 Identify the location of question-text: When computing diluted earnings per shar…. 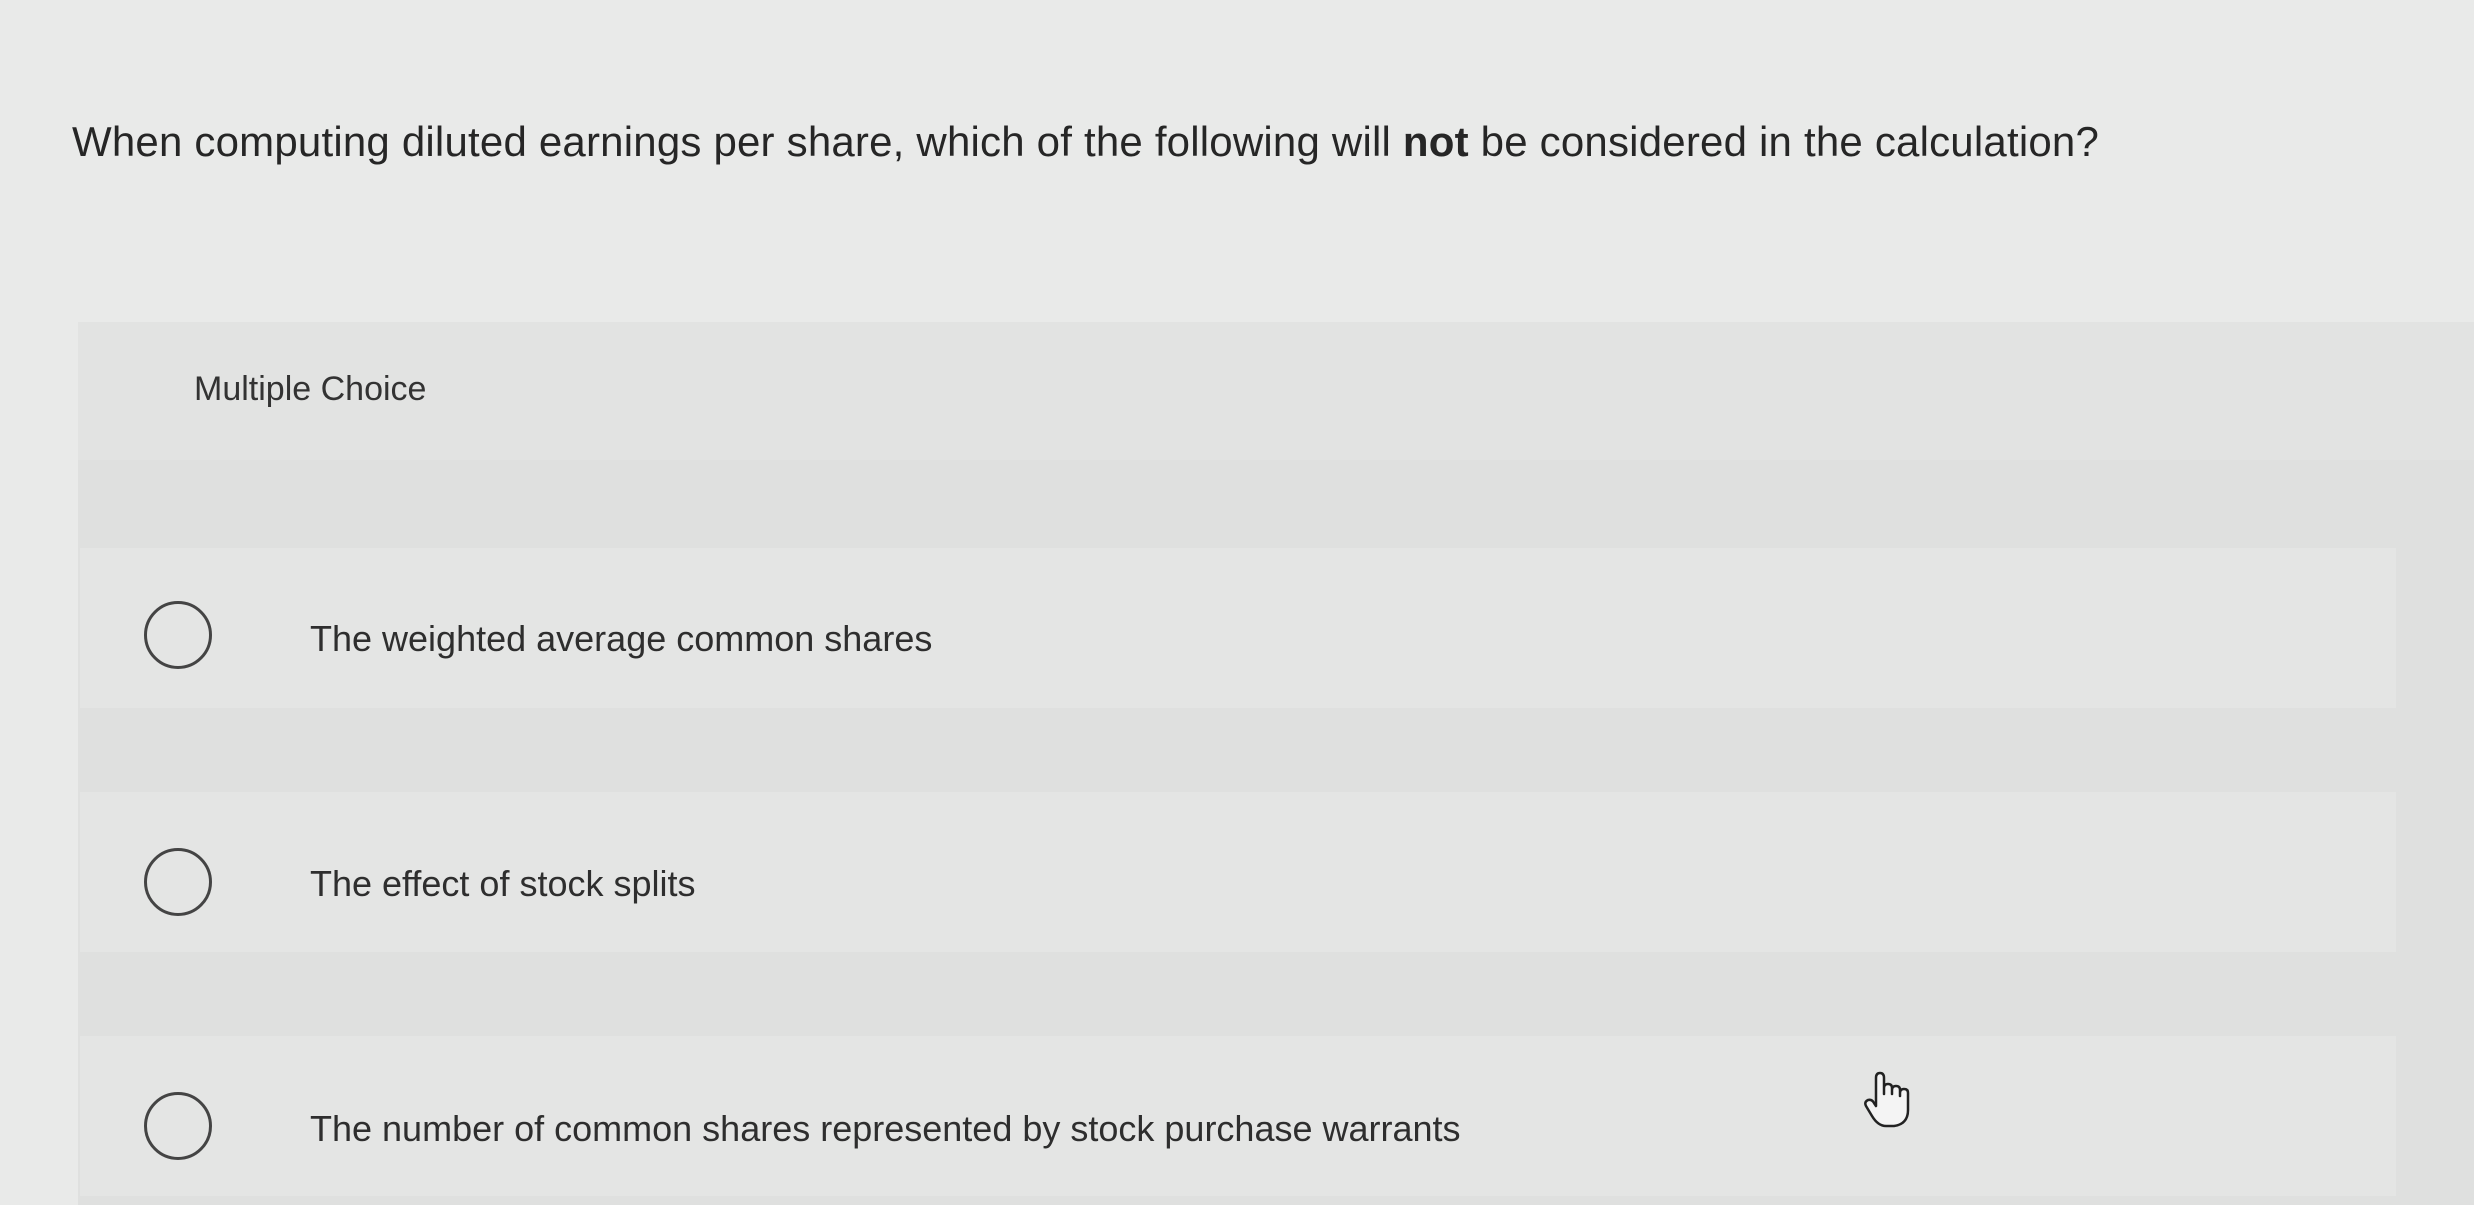
(1085, 142).